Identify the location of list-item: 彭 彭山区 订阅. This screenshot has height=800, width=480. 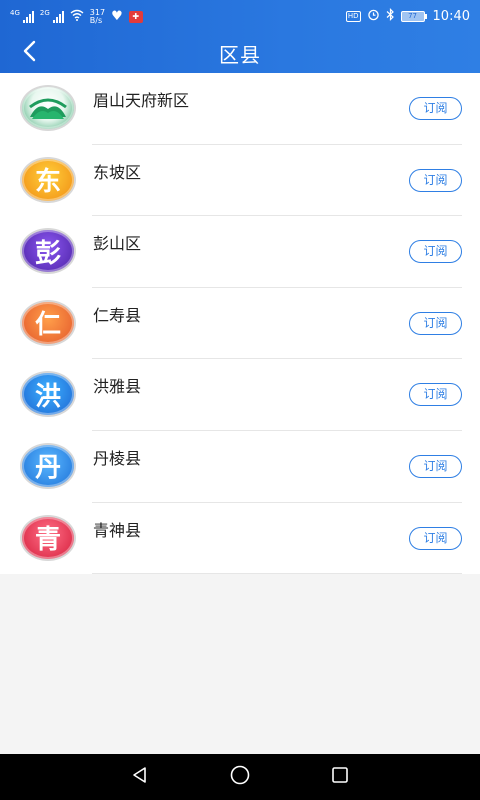
(240, 252).